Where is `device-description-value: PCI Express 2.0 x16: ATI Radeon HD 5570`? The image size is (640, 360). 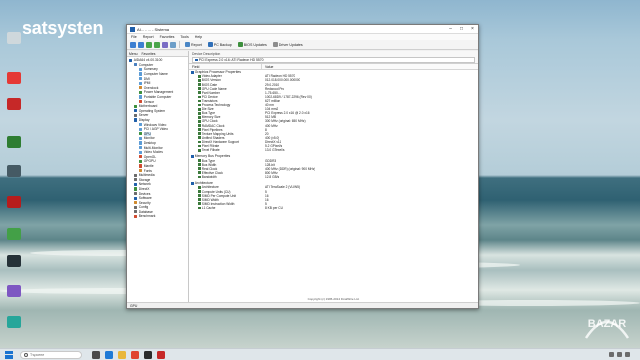
device-description-value: PCI Express 2.0 x16: ATI Radeon HD 5570 is located at coordinates (231, 59).